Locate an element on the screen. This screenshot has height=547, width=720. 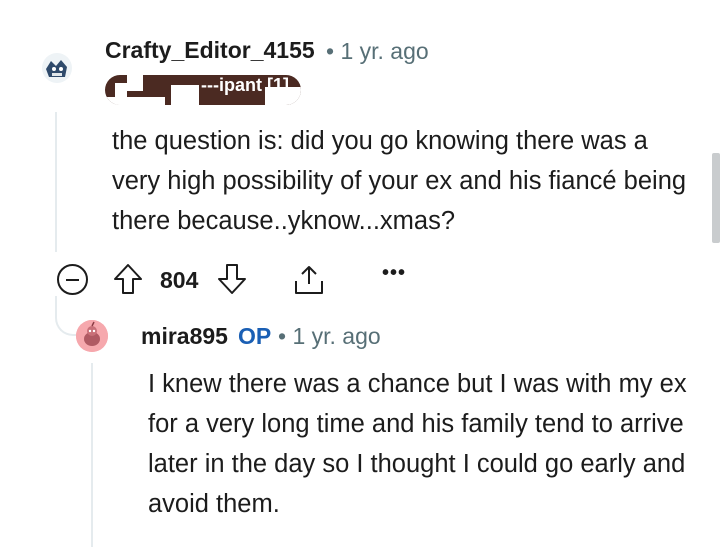
comment-timestamp: • 1 yr. ago is located at coordinates (377, 51).